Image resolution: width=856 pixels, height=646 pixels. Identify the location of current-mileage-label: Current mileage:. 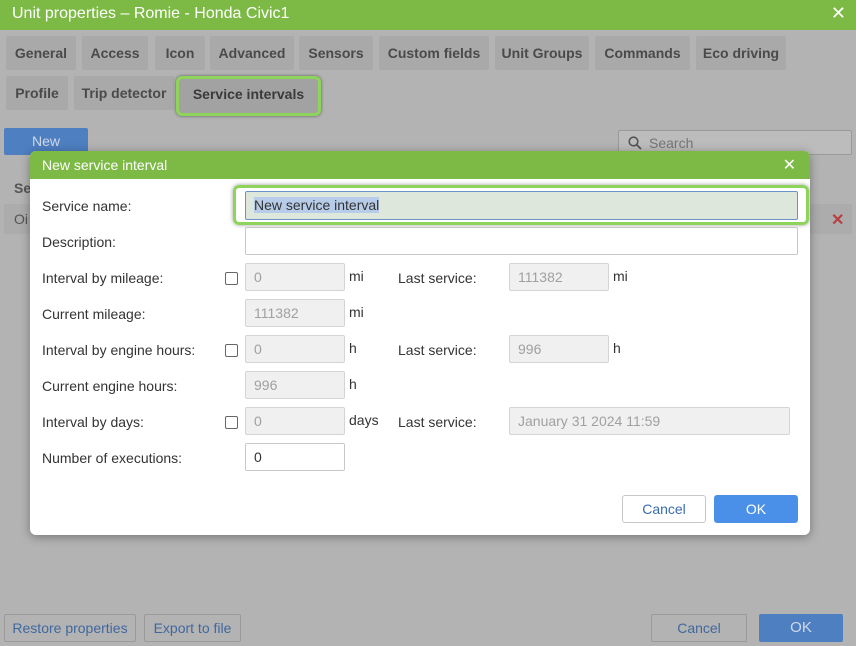
(94, 314).